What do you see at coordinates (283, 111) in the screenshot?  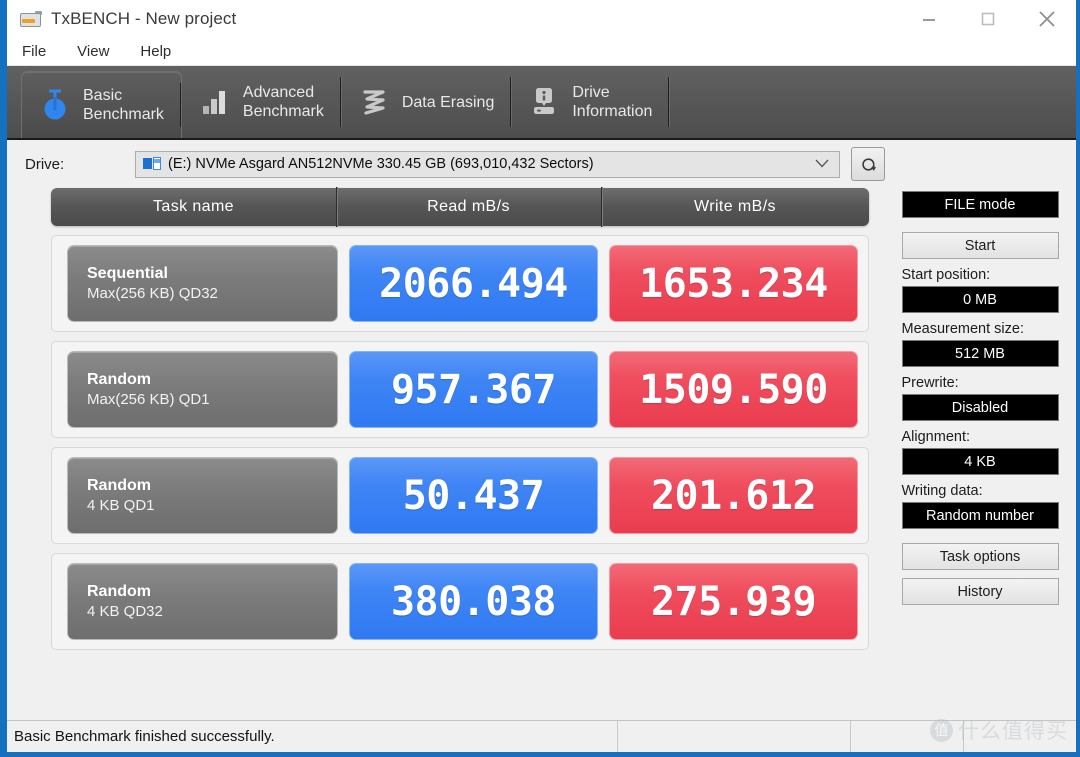 I see `tab-advanced-line2: Benchmark` at bounding box center [283, 111].